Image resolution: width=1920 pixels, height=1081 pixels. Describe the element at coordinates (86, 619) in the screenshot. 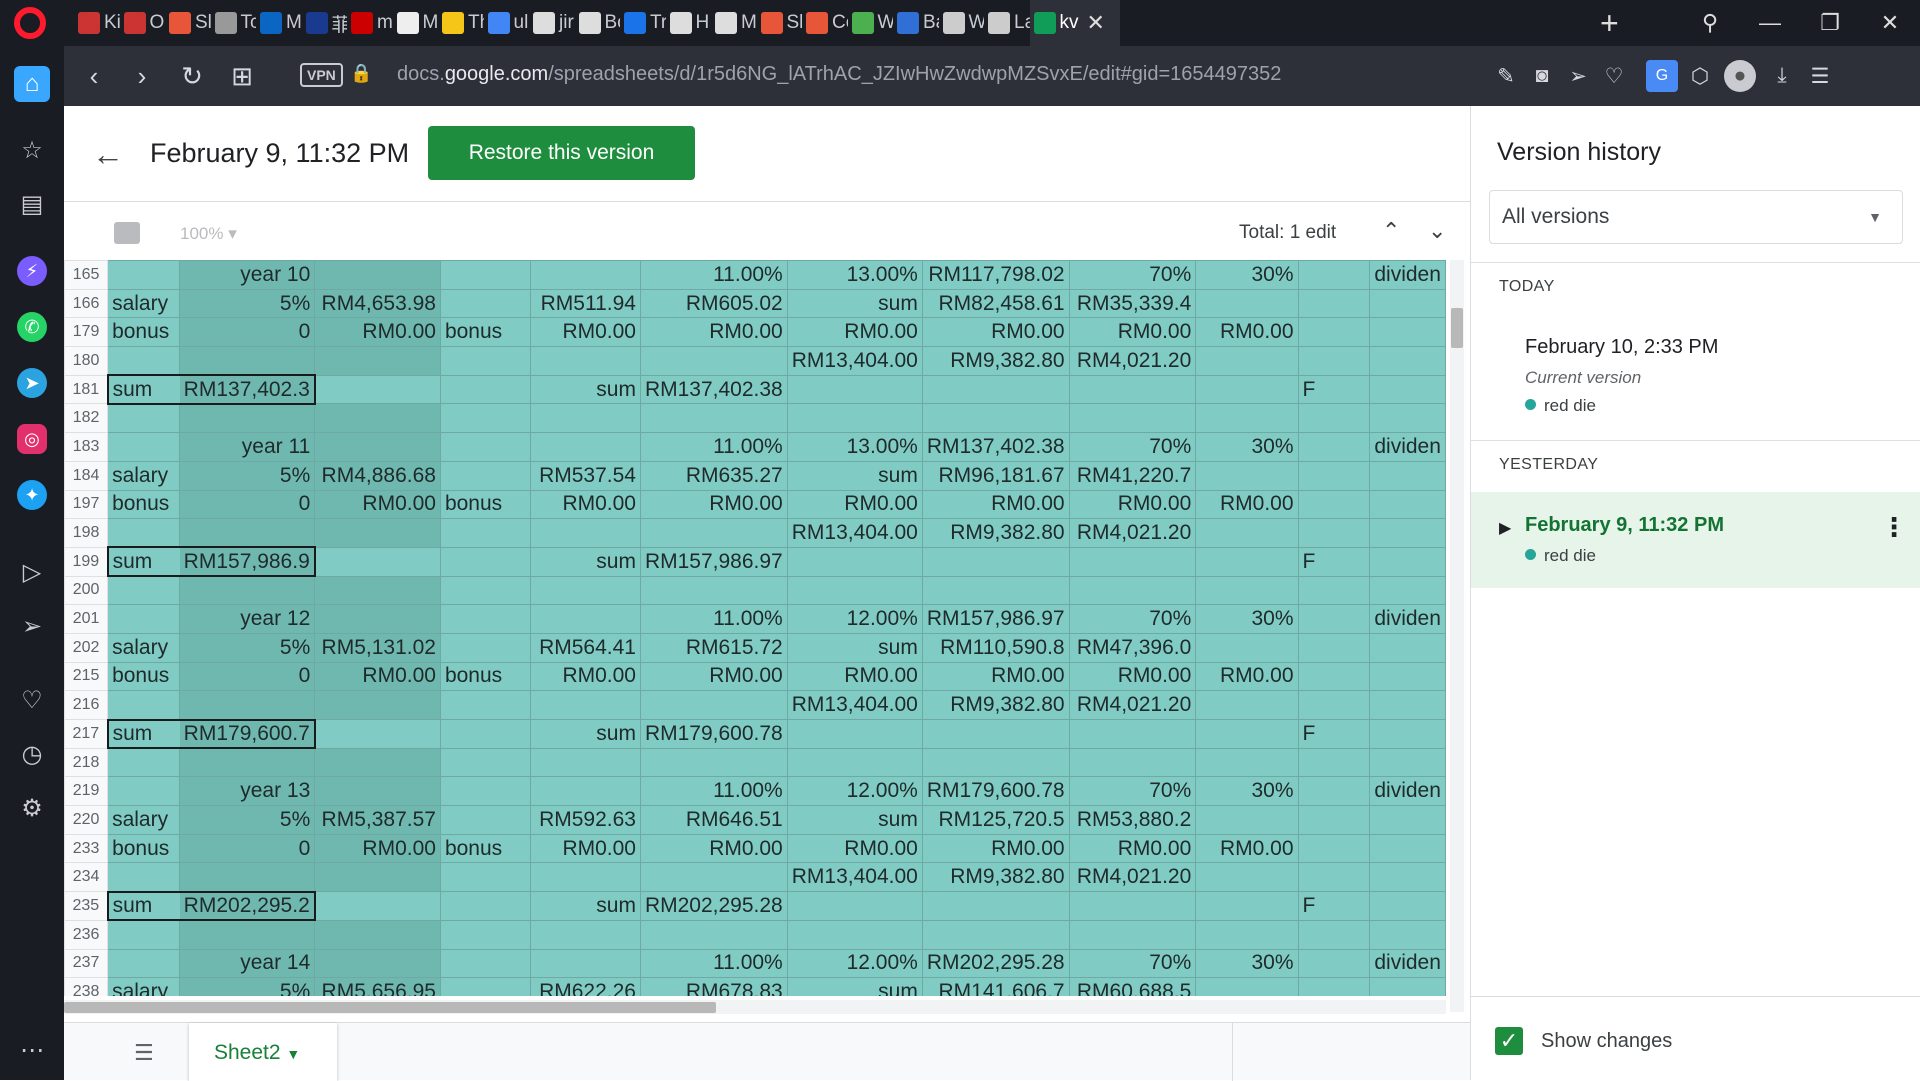

I see `row-number: 201` at that location.